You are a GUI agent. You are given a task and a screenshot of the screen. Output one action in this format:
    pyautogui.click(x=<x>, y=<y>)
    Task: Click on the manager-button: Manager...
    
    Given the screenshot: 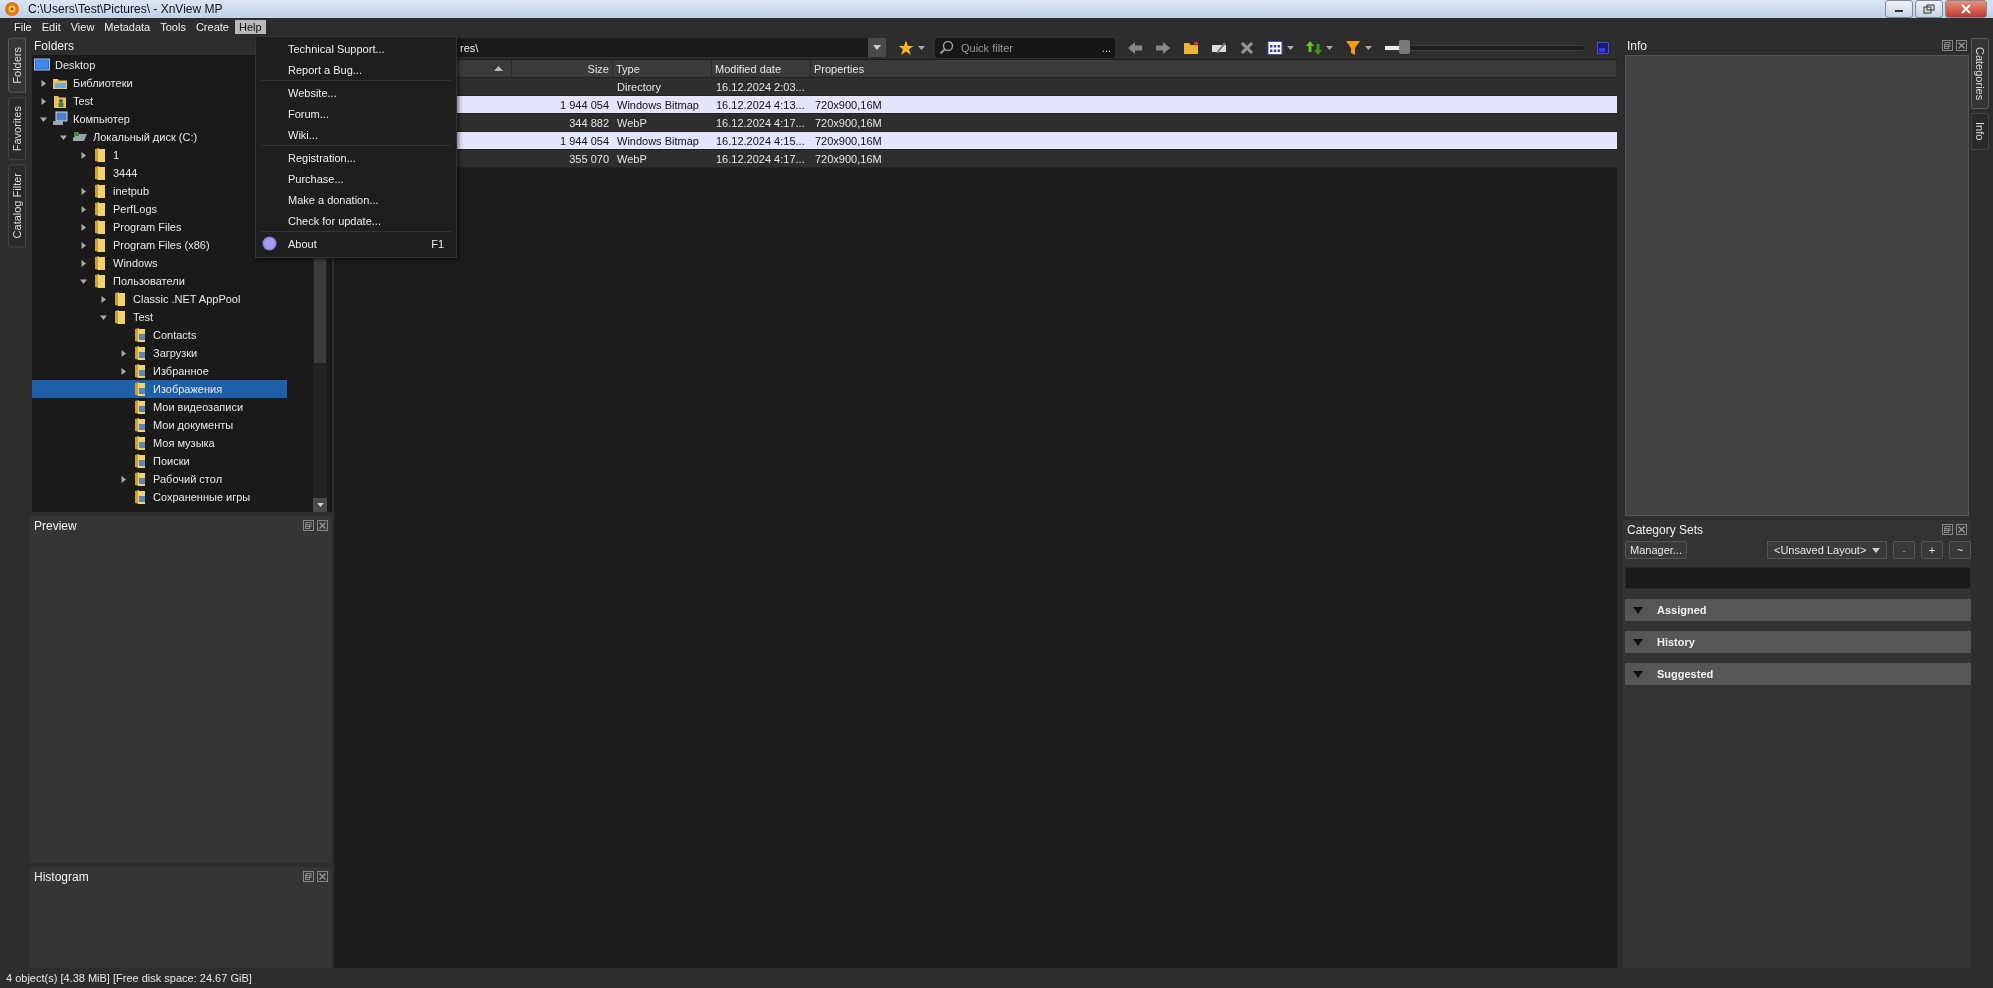 What is the action you would take?
    pyautogui.click(x=1656, y=550)
    